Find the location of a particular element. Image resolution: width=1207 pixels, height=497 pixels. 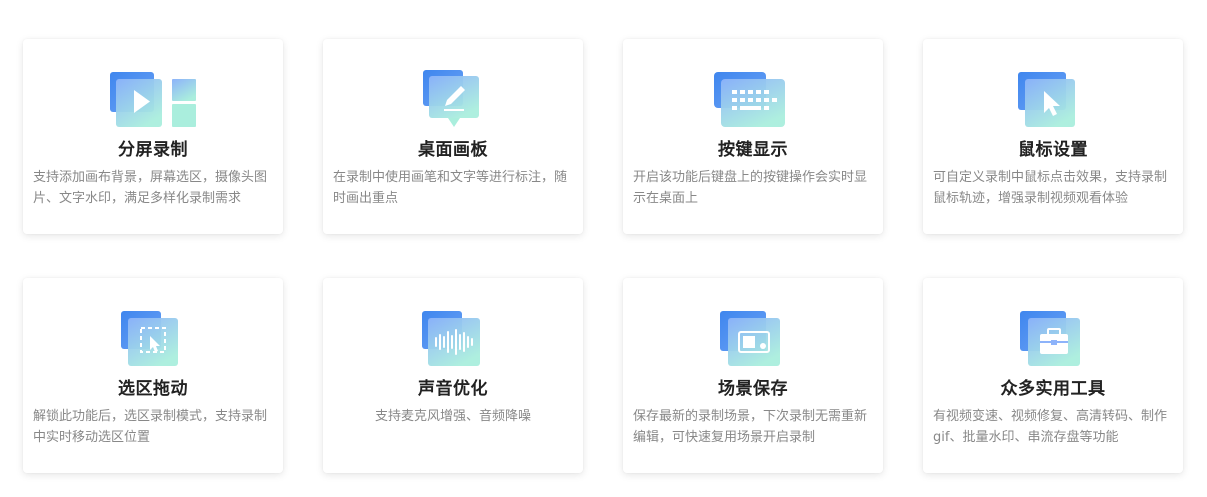

feature-description: 保存最新的录制场景，下次录制无需重新编辑，可快速复用场景开启录制 is located at coordinates (750, 427).